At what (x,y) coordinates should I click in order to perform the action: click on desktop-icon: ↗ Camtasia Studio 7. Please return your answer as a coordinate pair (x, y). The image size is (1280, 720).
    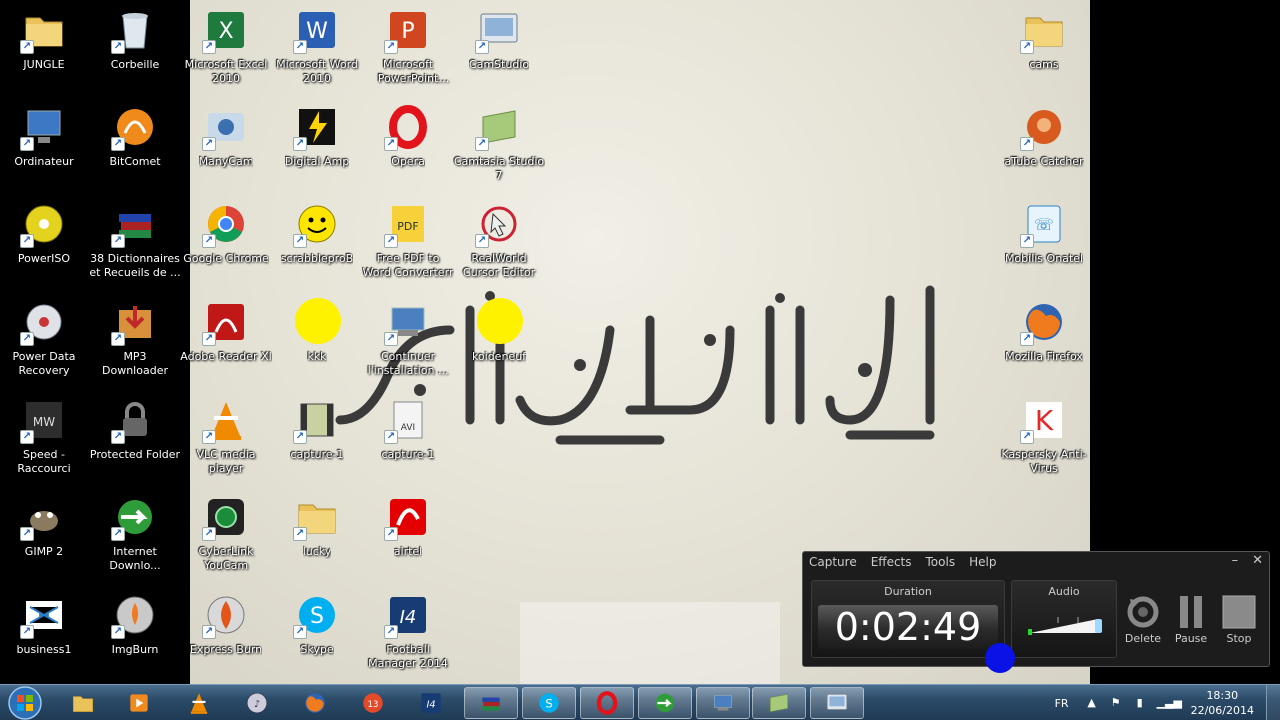
    Looking at the image, I should click on (499, 143).